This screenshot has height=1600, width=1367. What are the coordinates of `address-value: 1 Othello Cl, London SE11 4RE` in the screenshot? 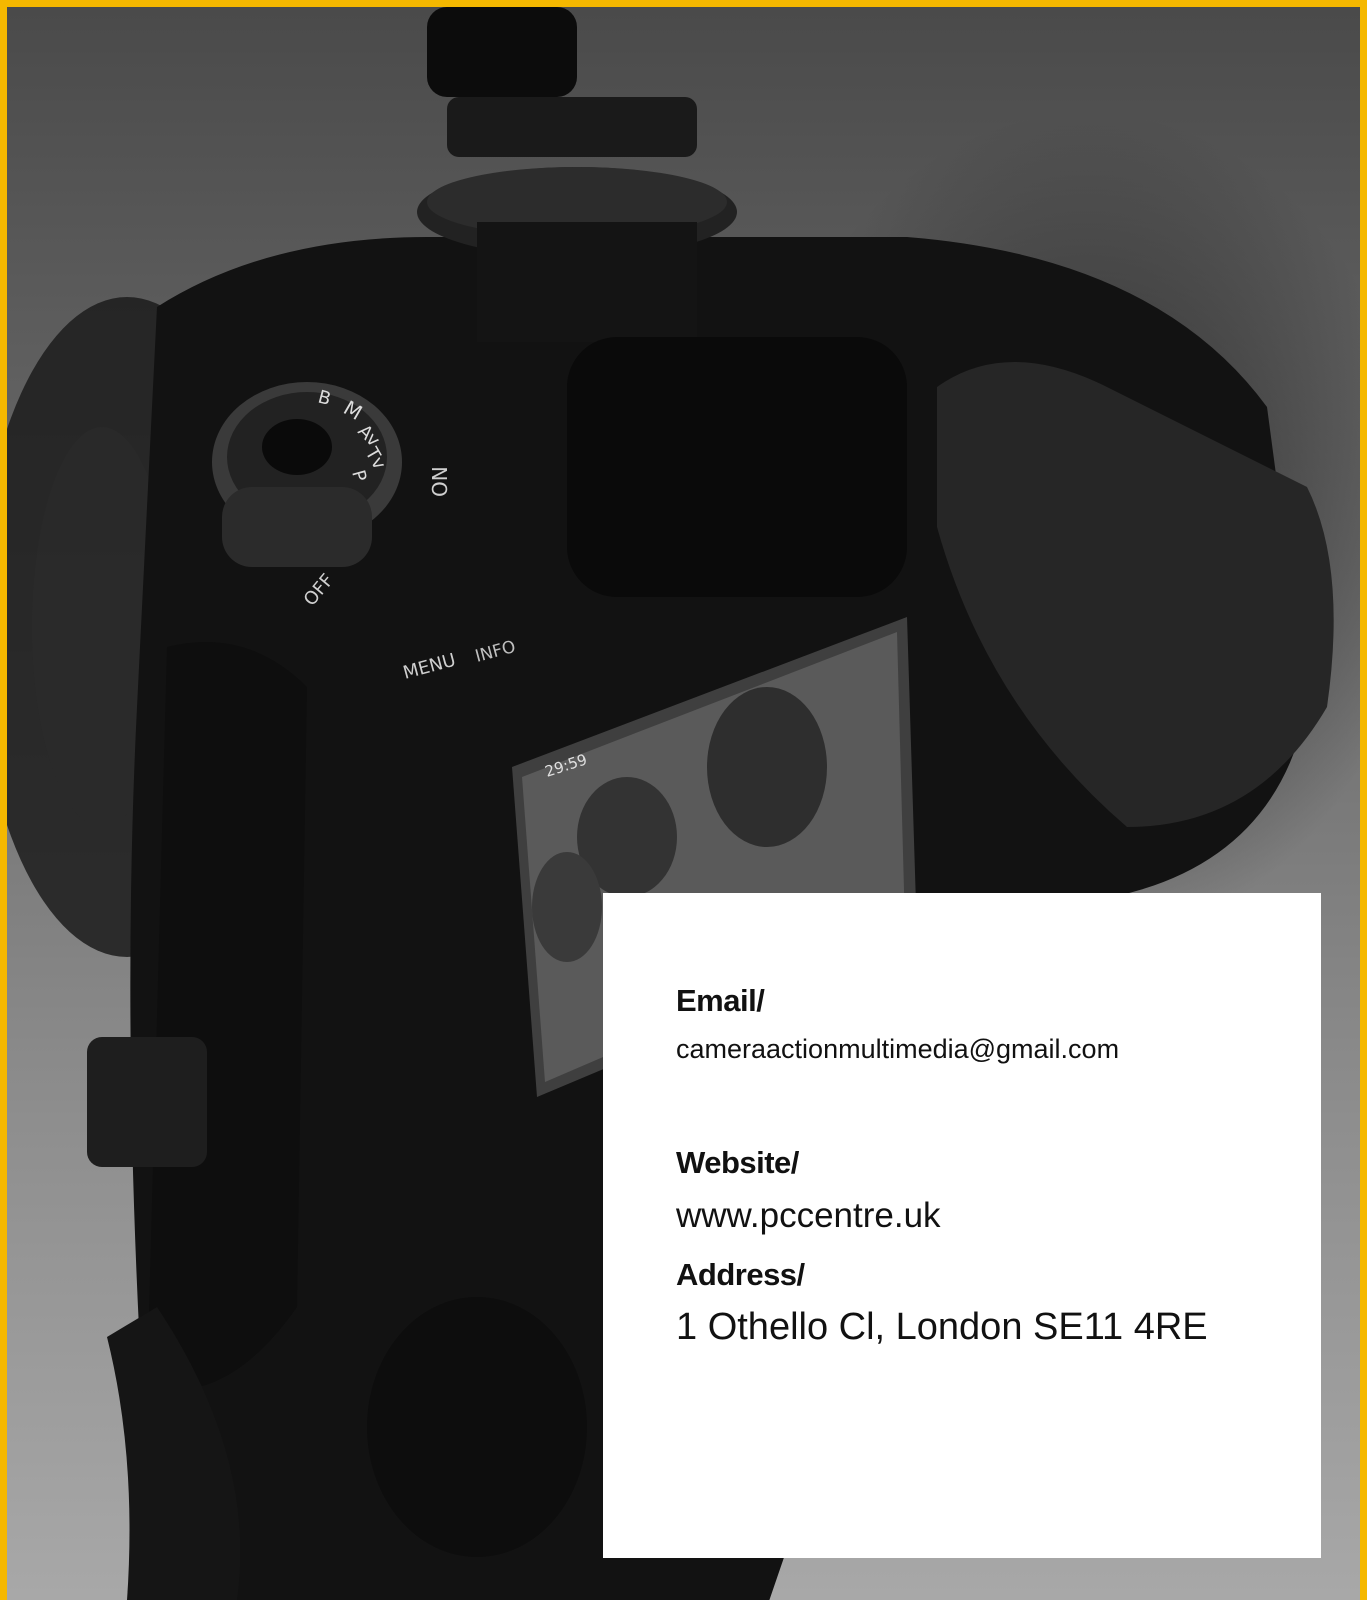 It's located at (942, 1327).